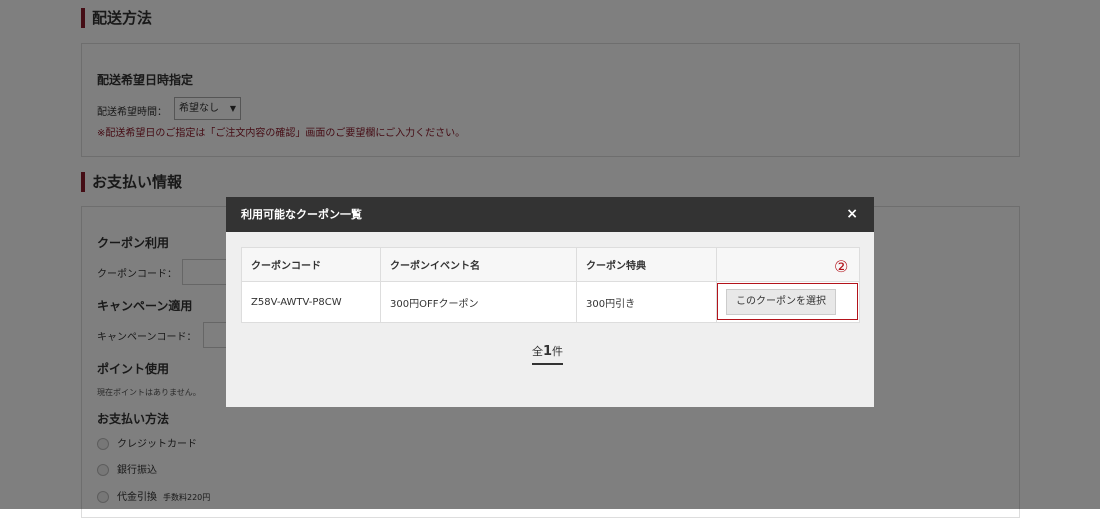 This screenshot has height=518, width=1100. I want to click on count-value: 1, so click(548, 351).